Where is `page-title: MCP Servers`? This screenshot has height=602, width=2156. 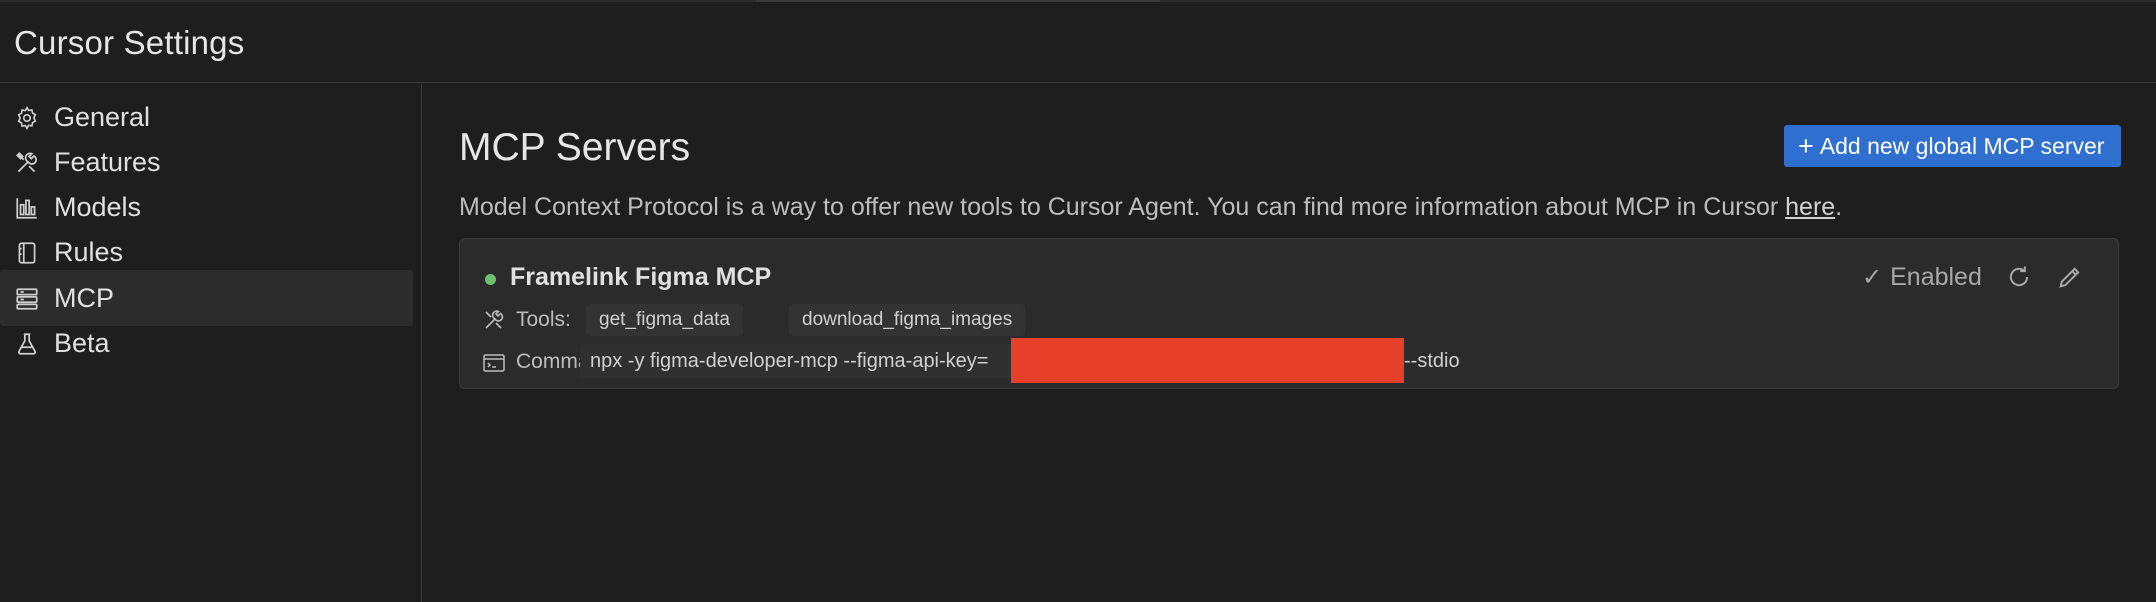 page-title: MCP Servers is located at coordinates (575, 147).